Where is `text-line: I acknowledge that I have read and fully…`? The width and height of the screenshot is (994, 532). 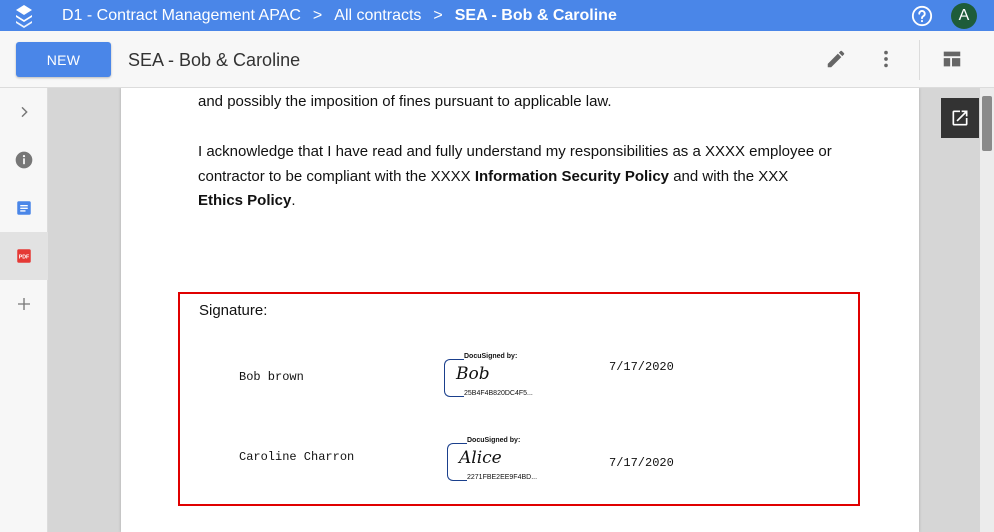 text-line: I acknowledge that I have read and fully… is located at coordinates (515, 151).